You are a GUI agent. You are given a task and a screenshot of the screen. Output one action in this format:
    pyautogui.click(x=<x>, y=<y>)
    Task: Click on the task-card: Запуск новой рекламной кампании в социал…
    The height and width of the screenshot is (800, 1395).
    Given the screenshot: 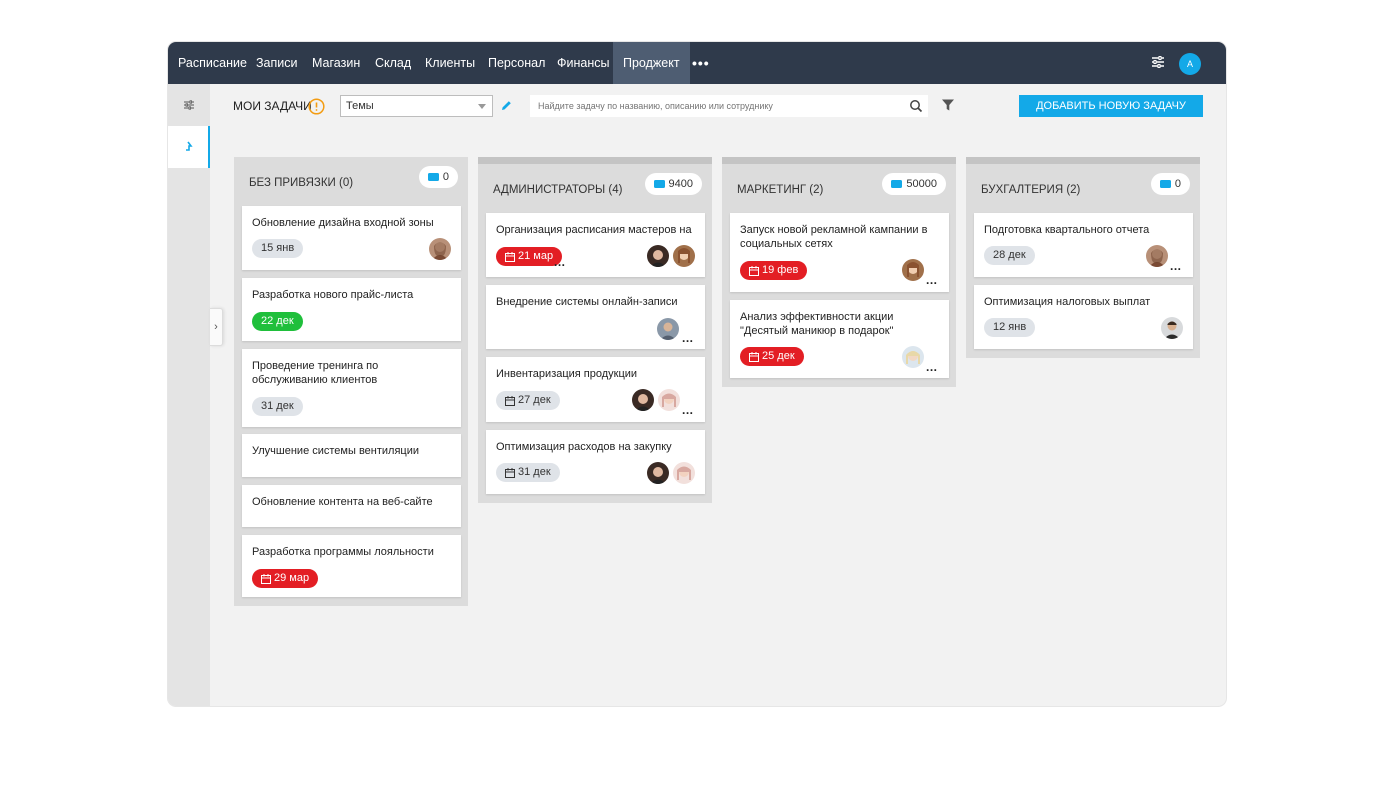 What is the action you would take?
    pyautogui.click(x=839, y=252)
    